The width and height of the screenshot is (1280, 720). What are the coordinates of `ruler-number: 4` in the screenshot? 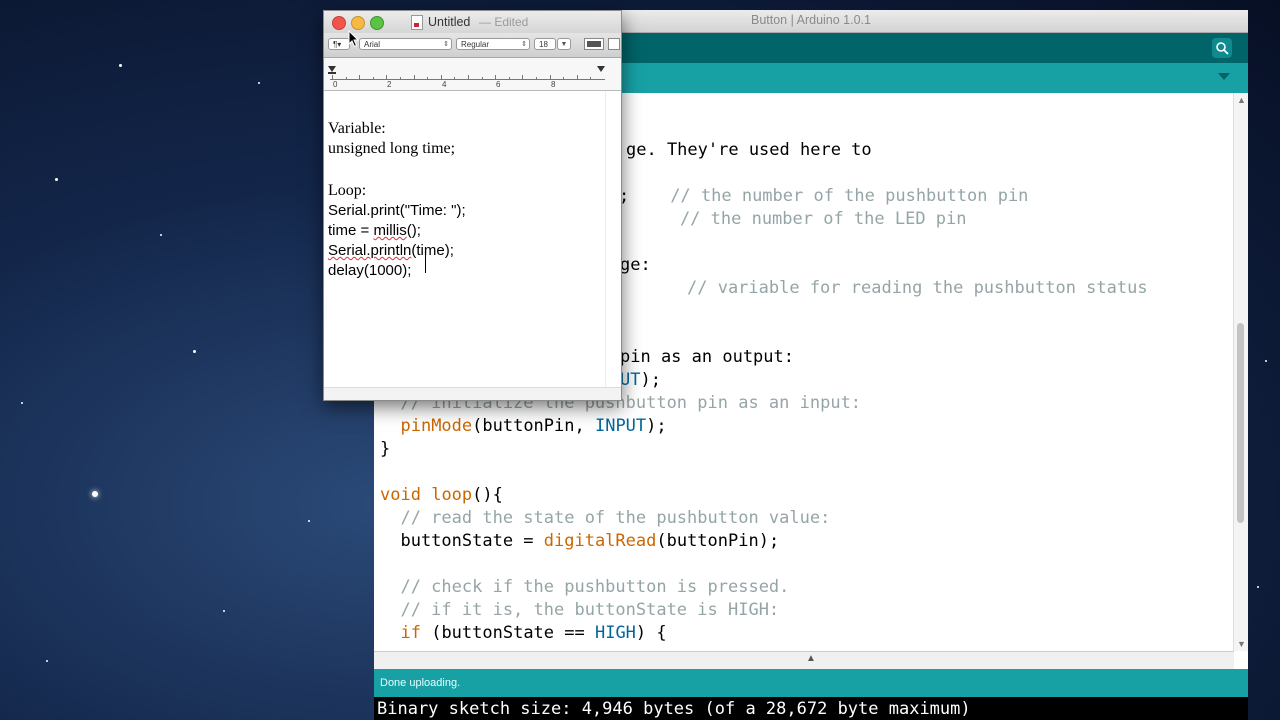 It's located at (444, 84).